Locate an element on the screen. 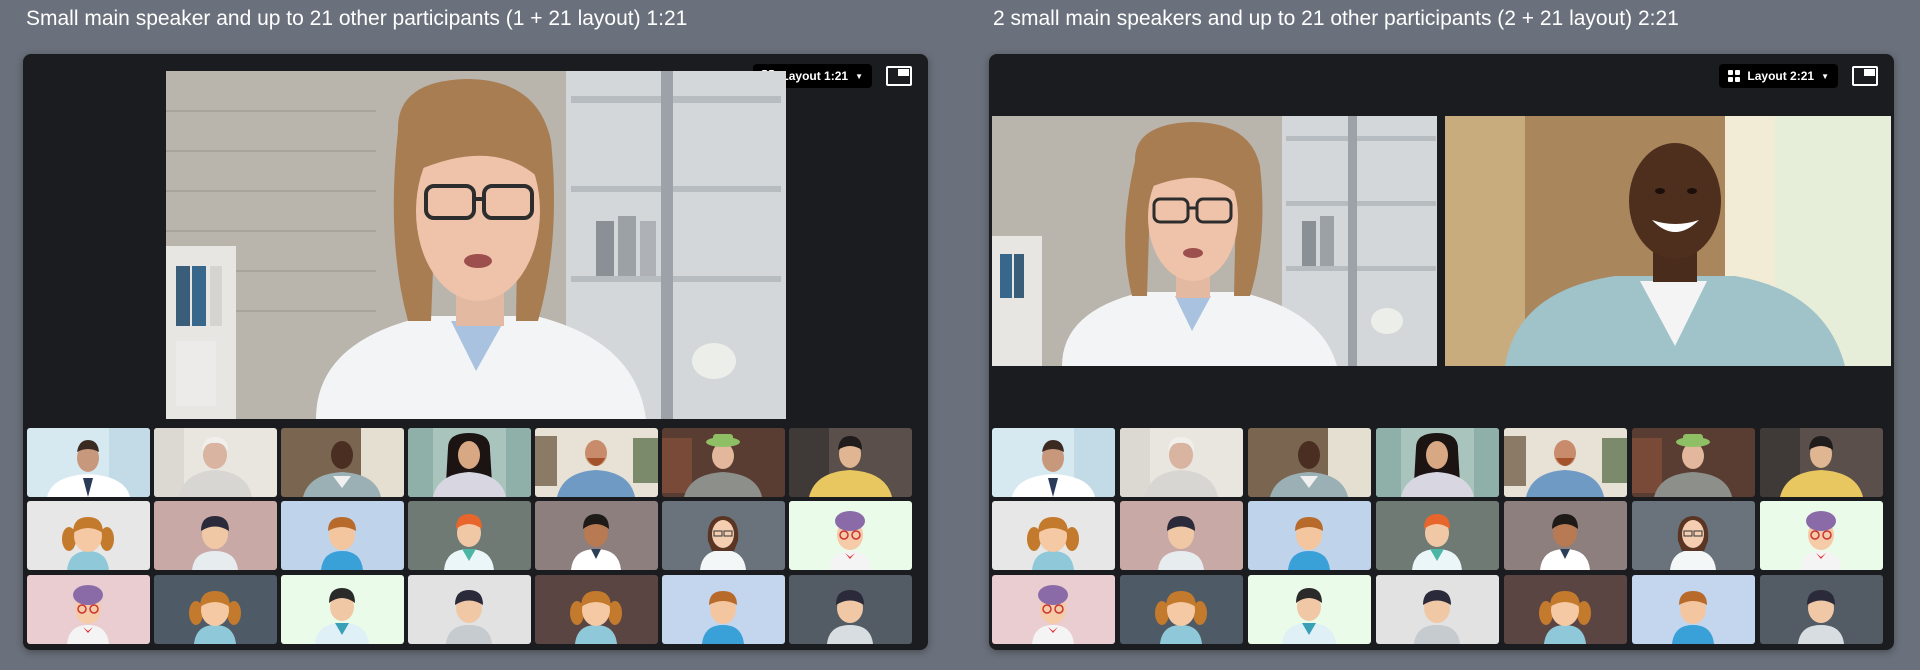 The height and width of the screenshot is (670, 1920). layout-label: Layout 2:21 is located at coordinates (1781, 76).